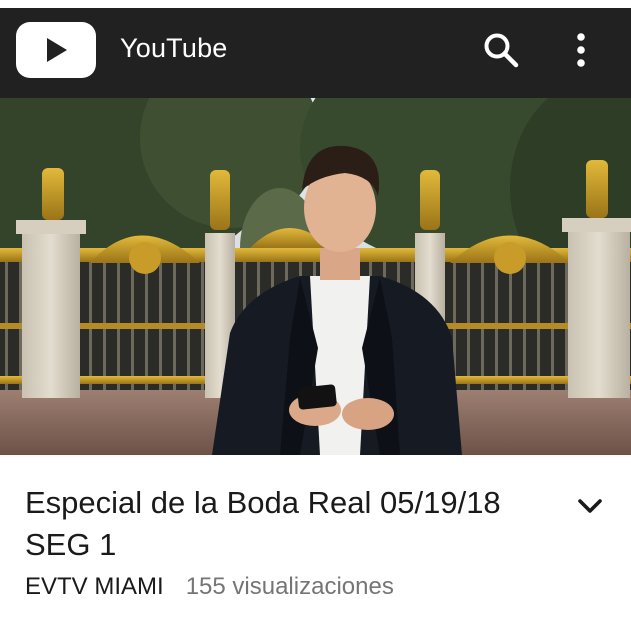 The width and height of the screenshot is (631, 631). What do you see at coordinates (315, 4) in the screenshot?
I see `status-strip` at bounding box center [315, 4].